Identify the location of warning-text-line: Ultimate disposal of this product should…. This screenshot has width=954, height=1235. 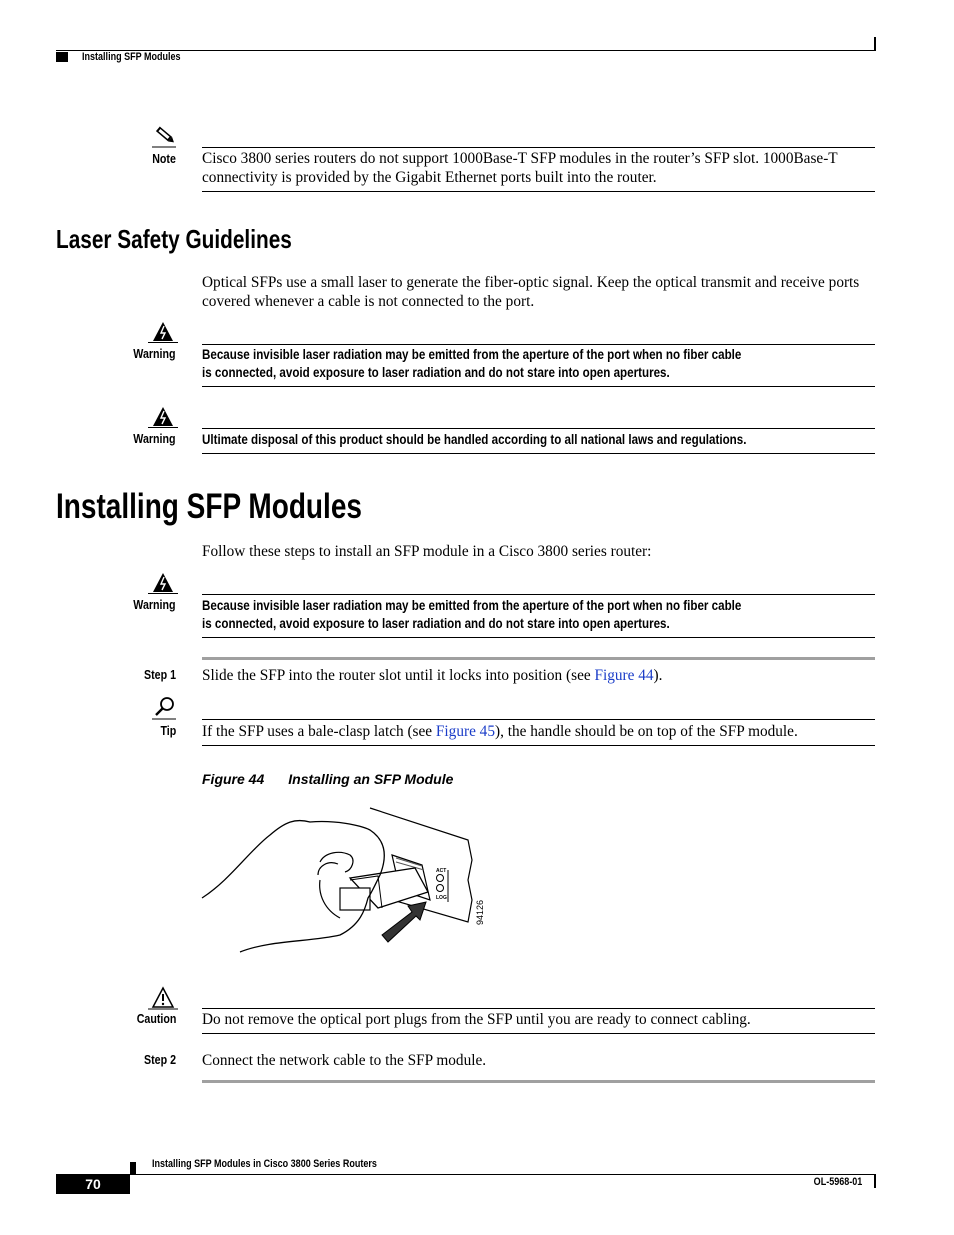
(474, 439).